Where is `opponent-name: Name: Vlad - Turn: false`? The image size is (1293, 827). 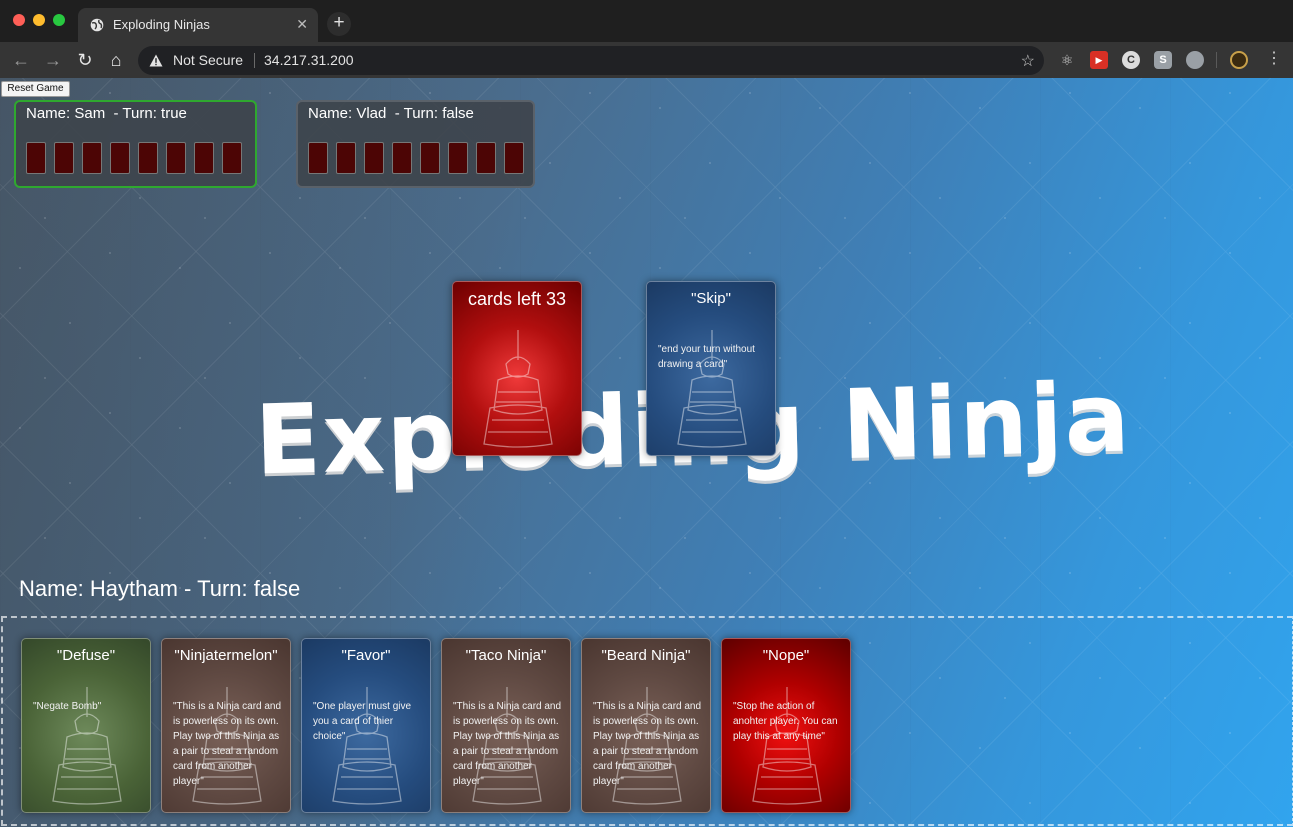
opponent-name: Name: Vlad - Turn: false is located at coordinates (391, 113).